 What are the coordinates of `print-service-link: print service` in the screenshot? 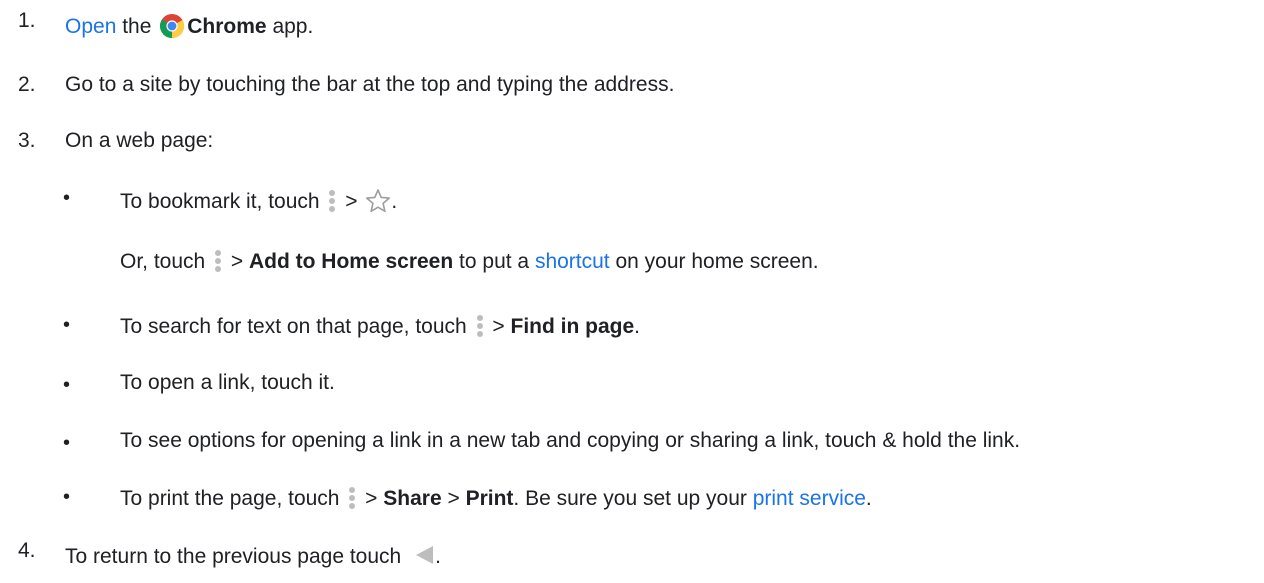 It's located at (809, 498).